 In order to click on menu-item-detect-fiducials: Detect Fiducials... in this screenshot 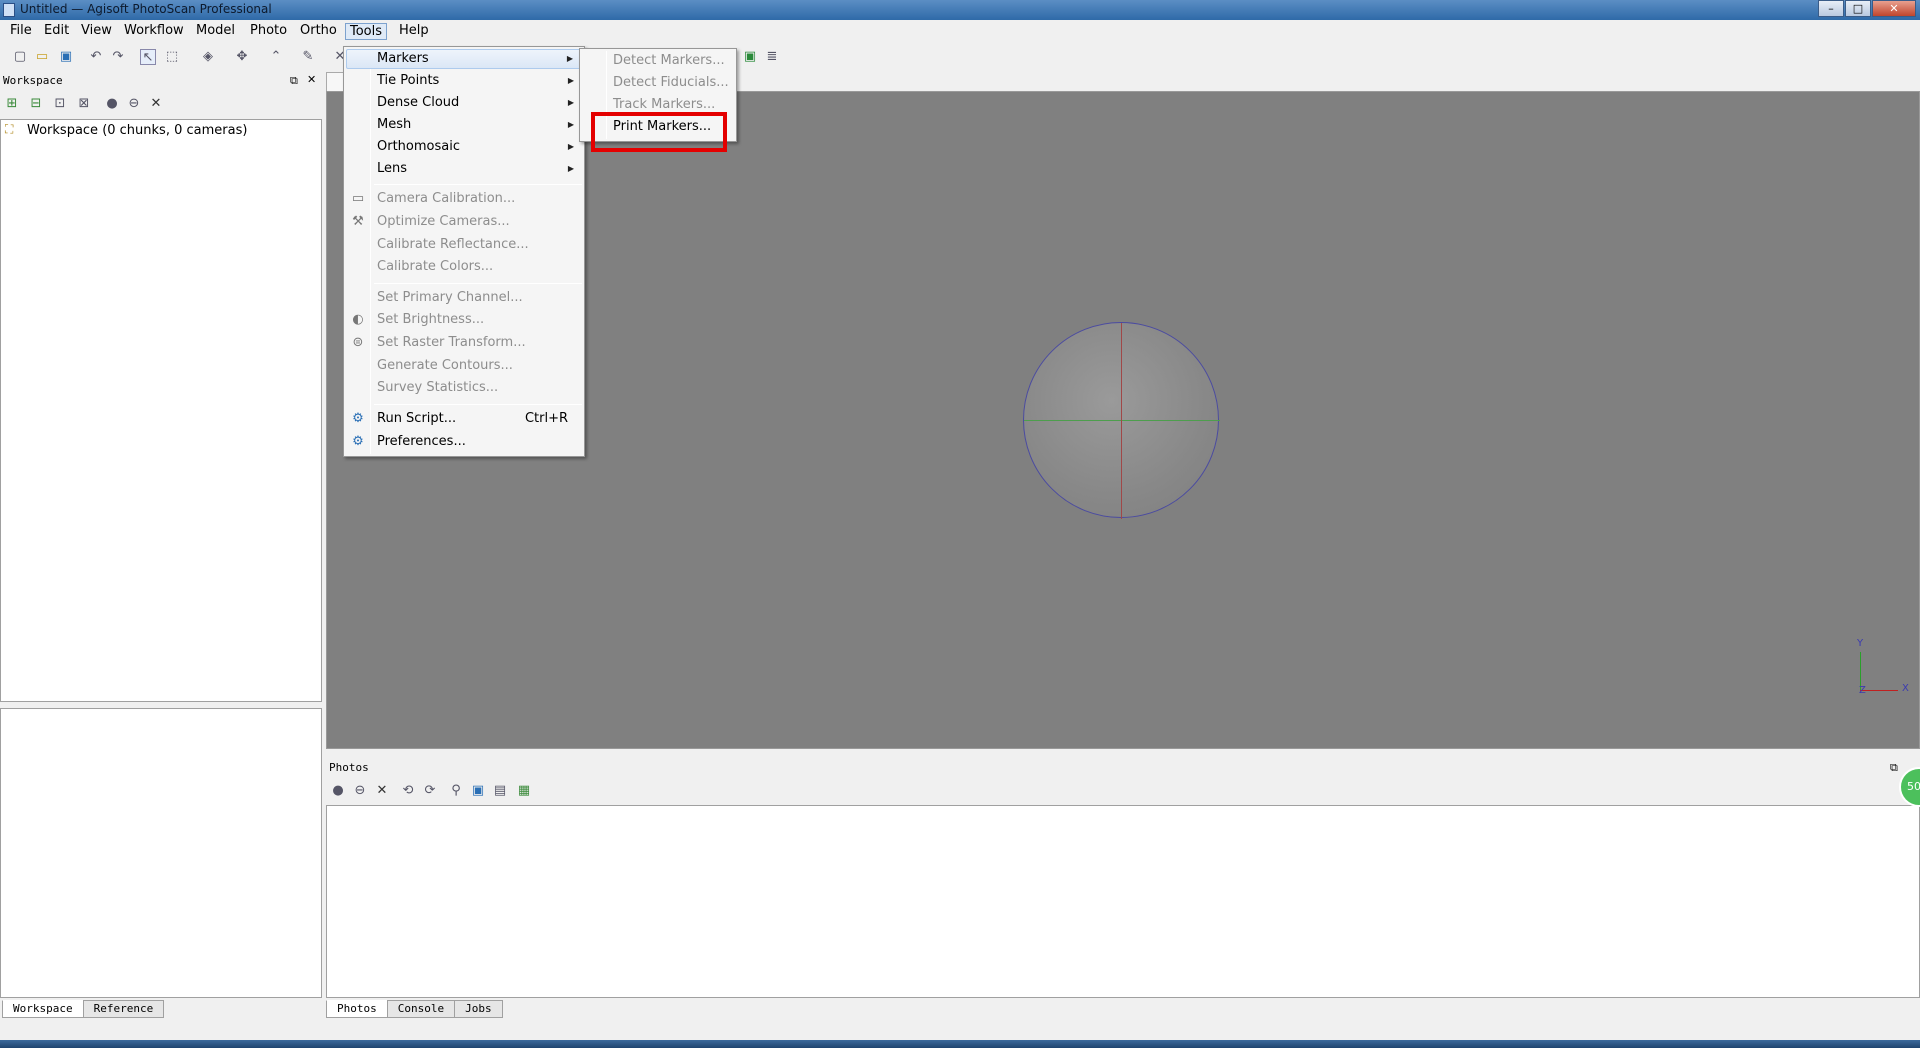, I will do `click(658, 83)`.